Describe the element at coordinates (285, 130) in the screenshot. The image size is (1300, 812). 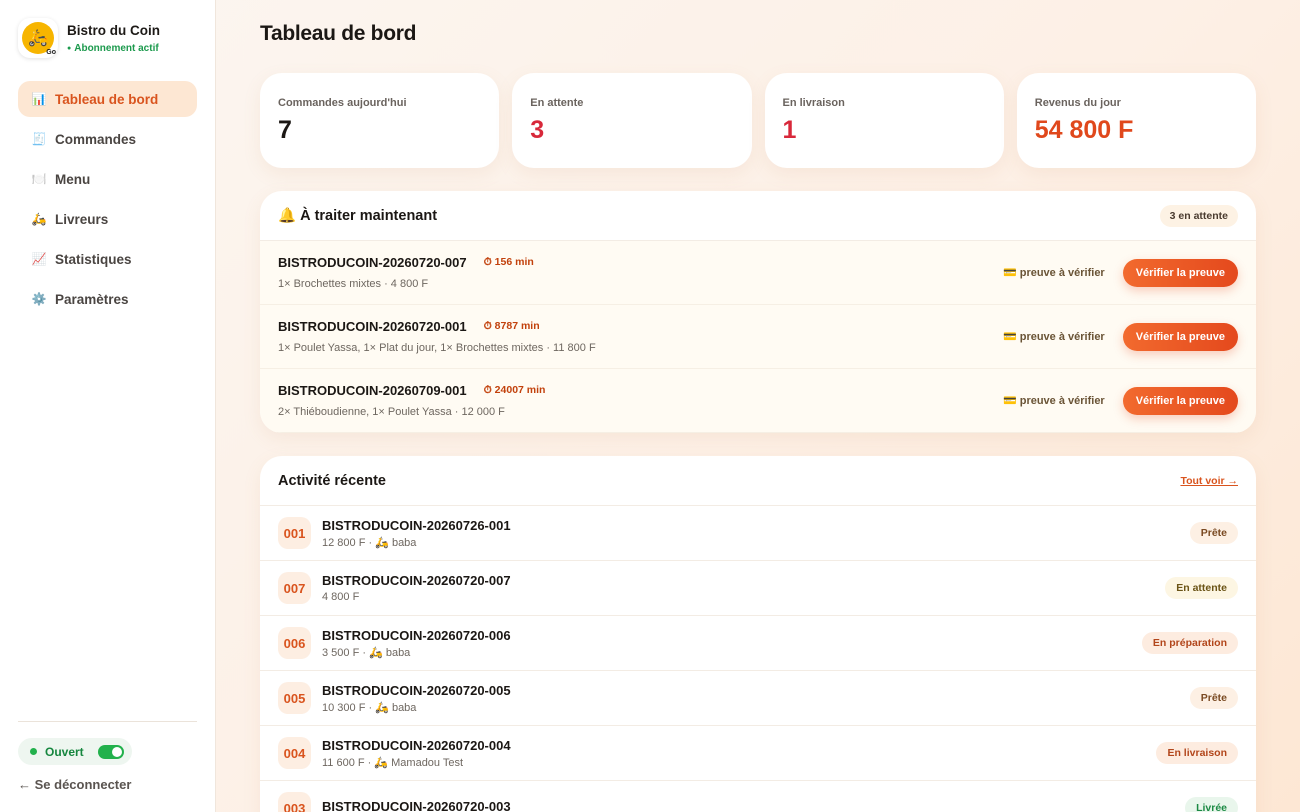
I see `stat-value: 7` at that location.